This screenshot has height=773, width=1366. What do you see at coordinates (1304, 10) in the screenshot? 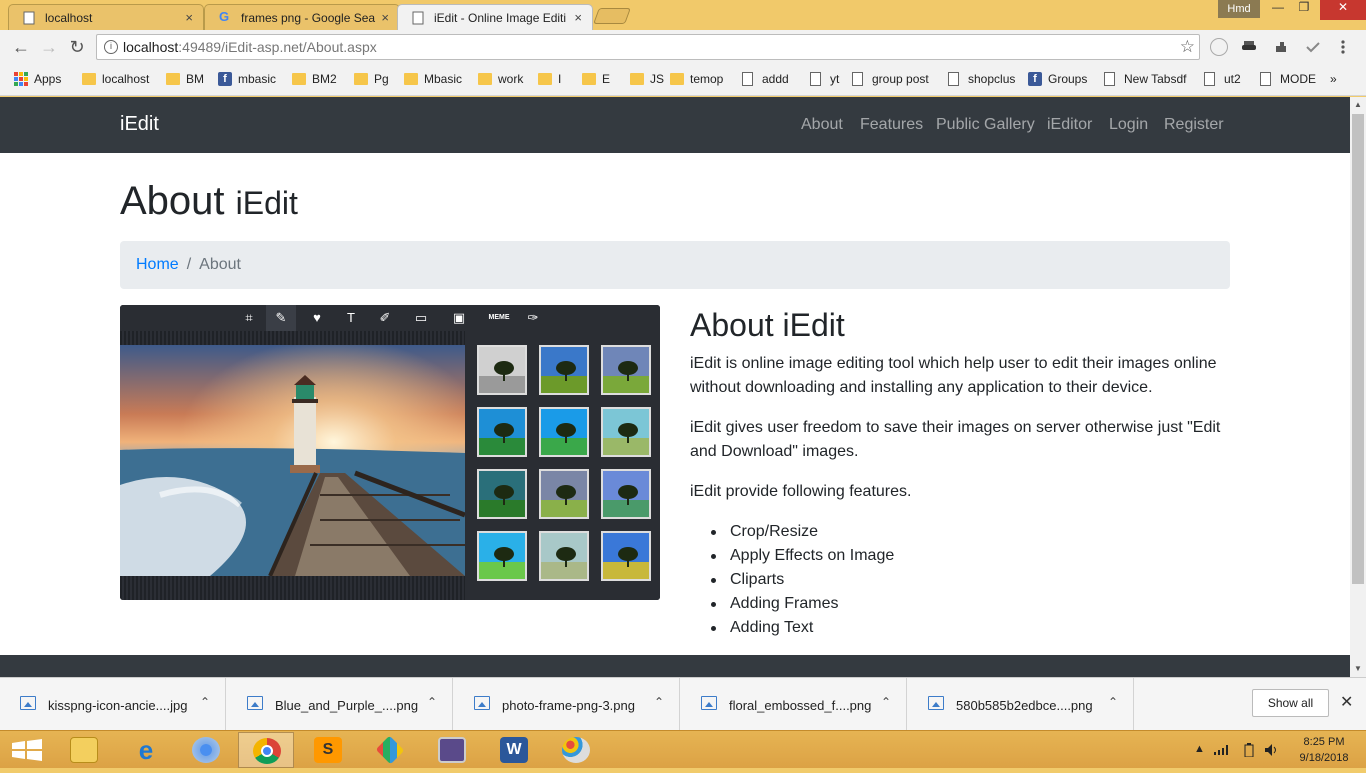
I see `maximize-button: ❐` at bounding box center [1304, 10].